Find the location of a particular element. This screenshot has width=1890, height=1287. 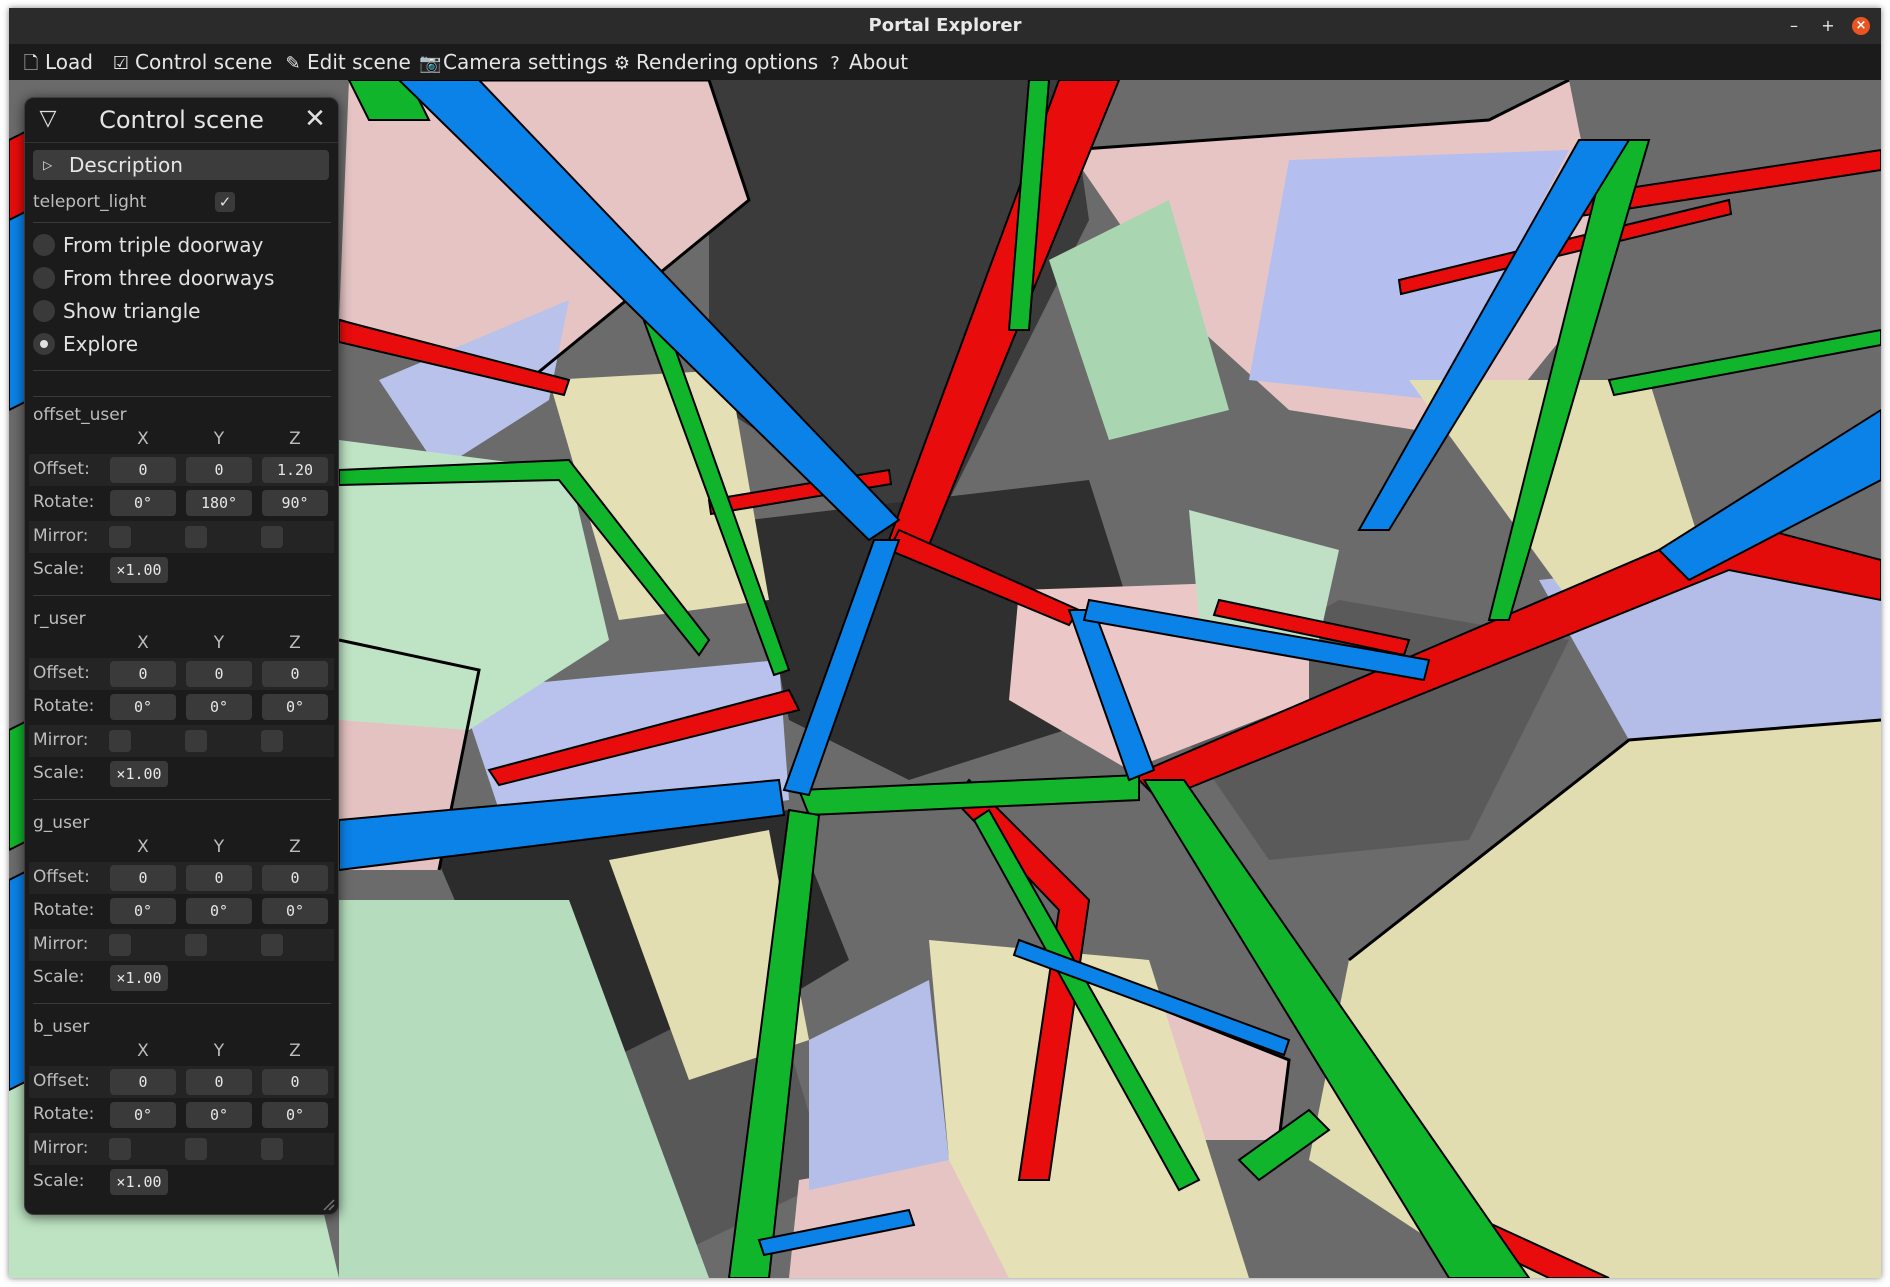

teleport-light-checkbox: ✓ is located at coordinates (225, 202).